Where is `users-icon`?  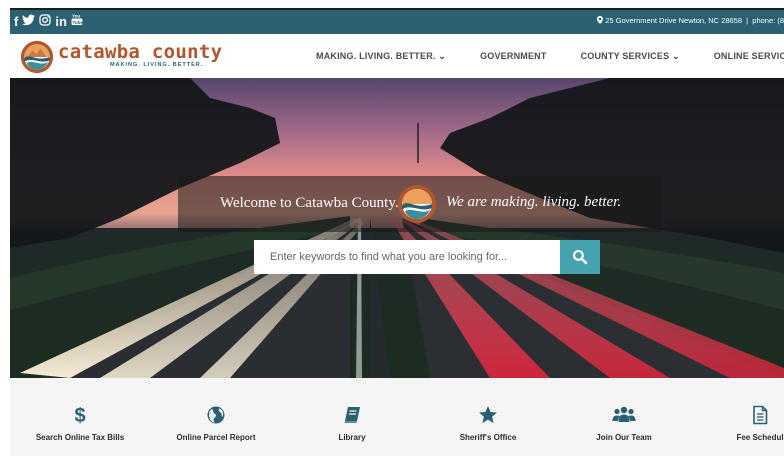 users-icon is located at coordinates (624, 414).